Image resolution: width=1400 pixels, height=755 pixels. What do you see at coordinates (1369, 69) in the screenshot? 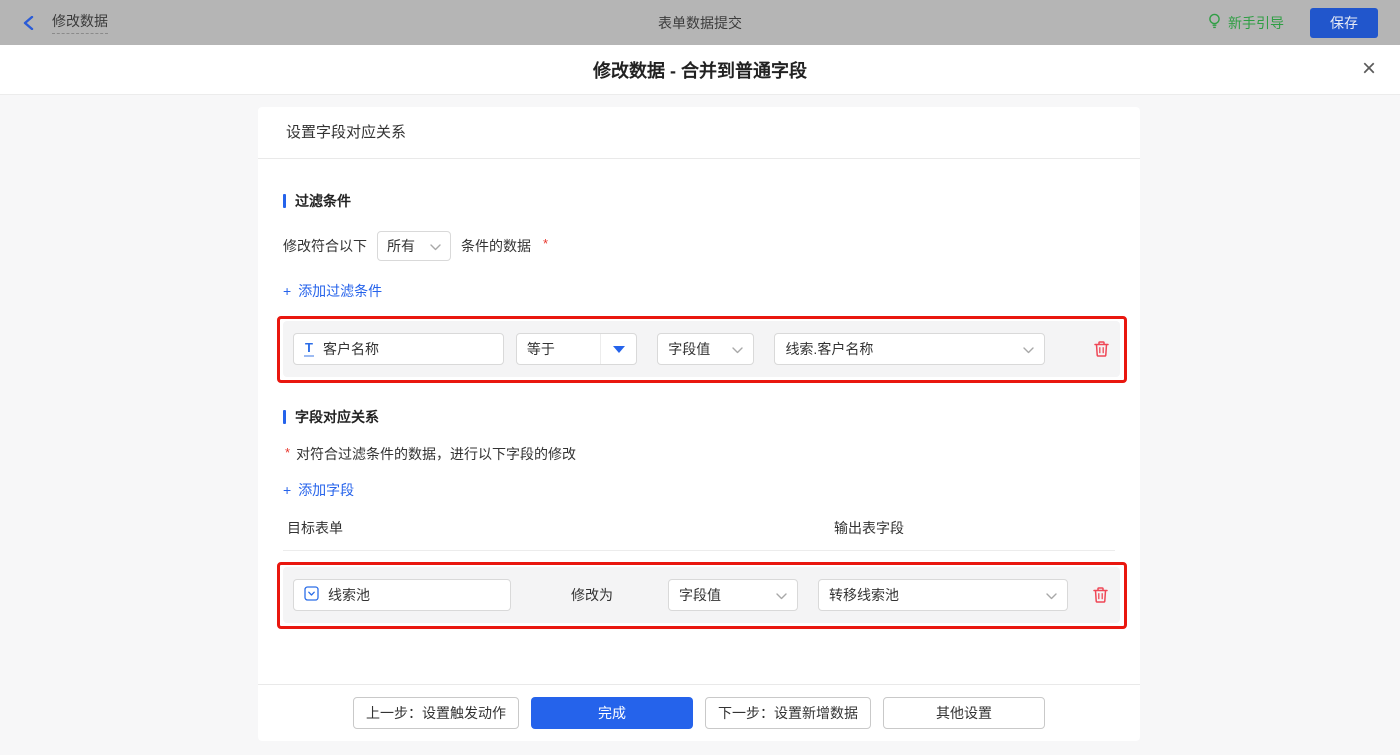
I see `close-icon: ×` at bounding box center [1369, 69].